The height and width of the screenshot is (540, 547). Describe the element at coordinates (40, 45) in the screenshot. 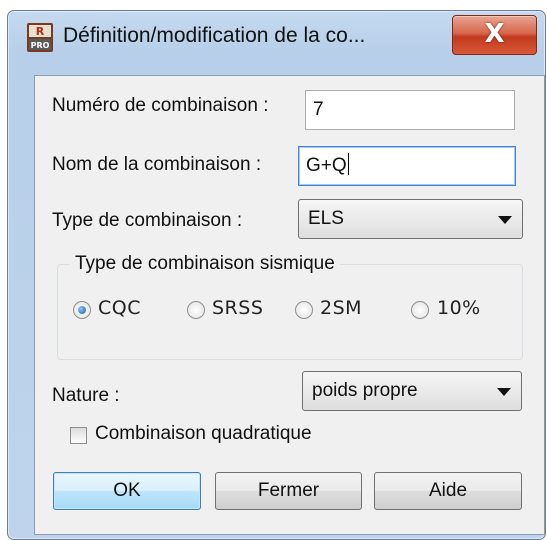

I see `svg-text: PRO` at that location.